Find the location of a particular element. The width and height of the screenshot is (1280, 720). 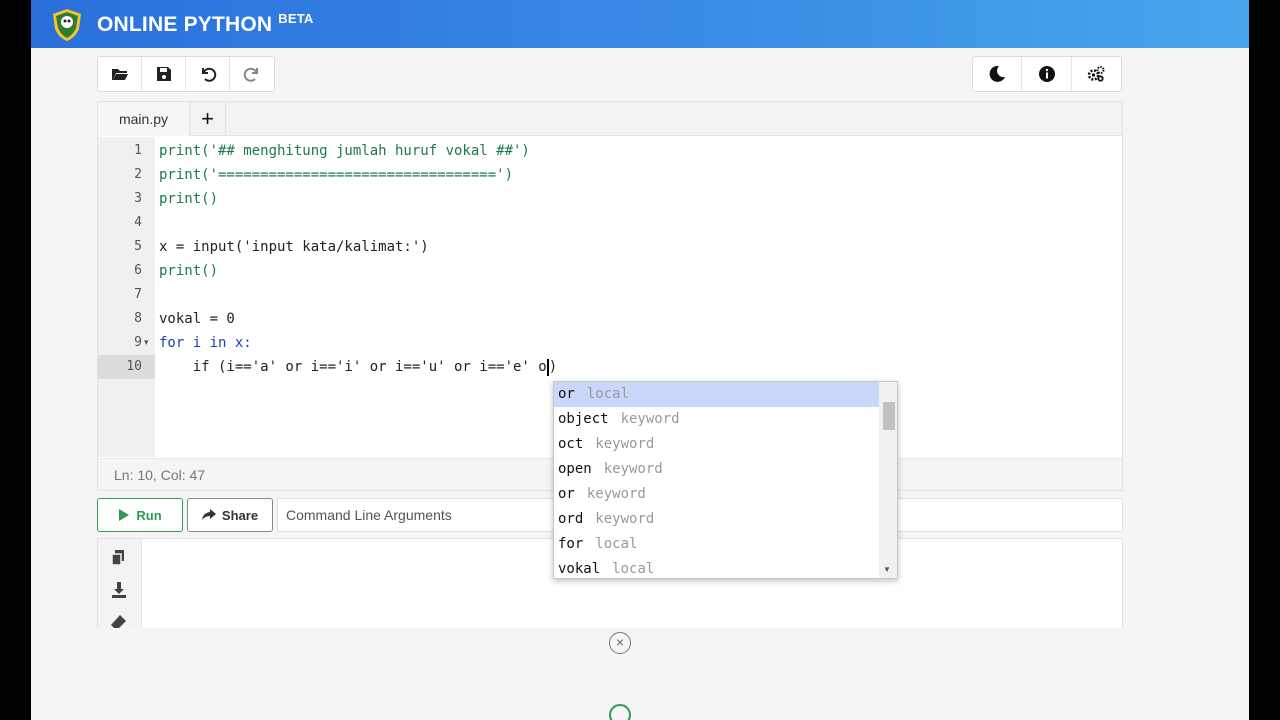

redo-button is located at coordinates (252, 74).